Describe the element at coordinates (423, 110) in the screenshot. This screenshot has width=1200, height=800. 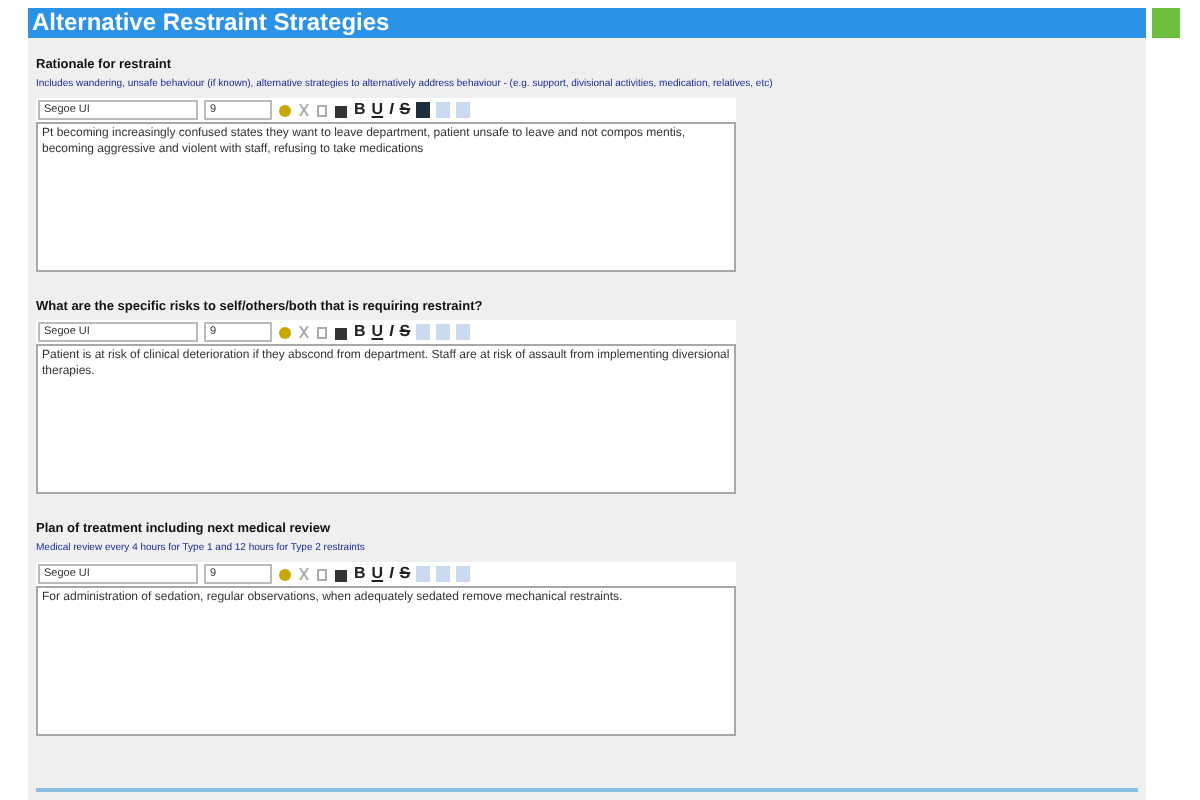
I see `align-left-button` at that location.